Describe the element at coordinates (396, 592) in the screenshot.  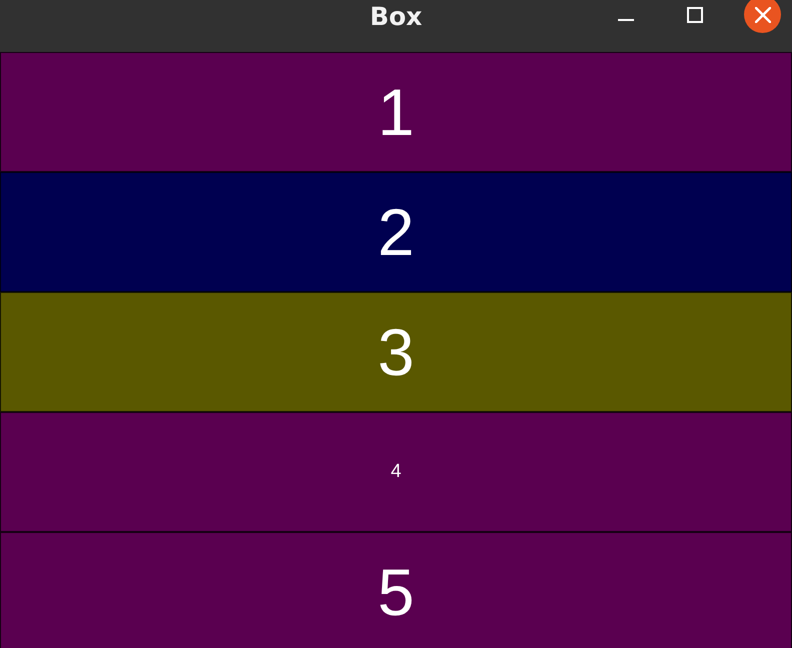
I see `block-number: 5` at that location.